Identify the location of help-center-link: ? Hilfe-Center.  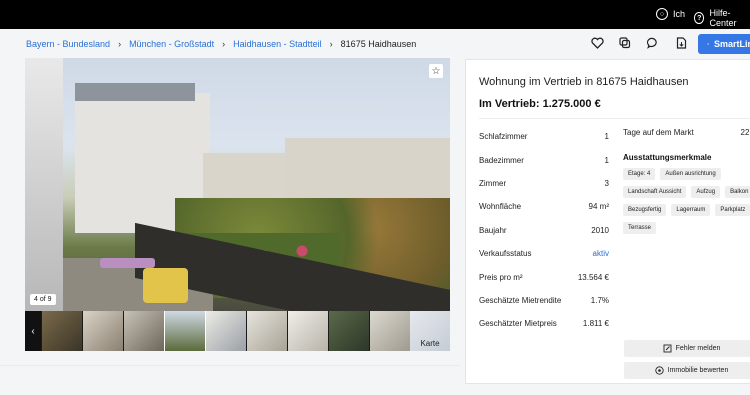
(722, 18).